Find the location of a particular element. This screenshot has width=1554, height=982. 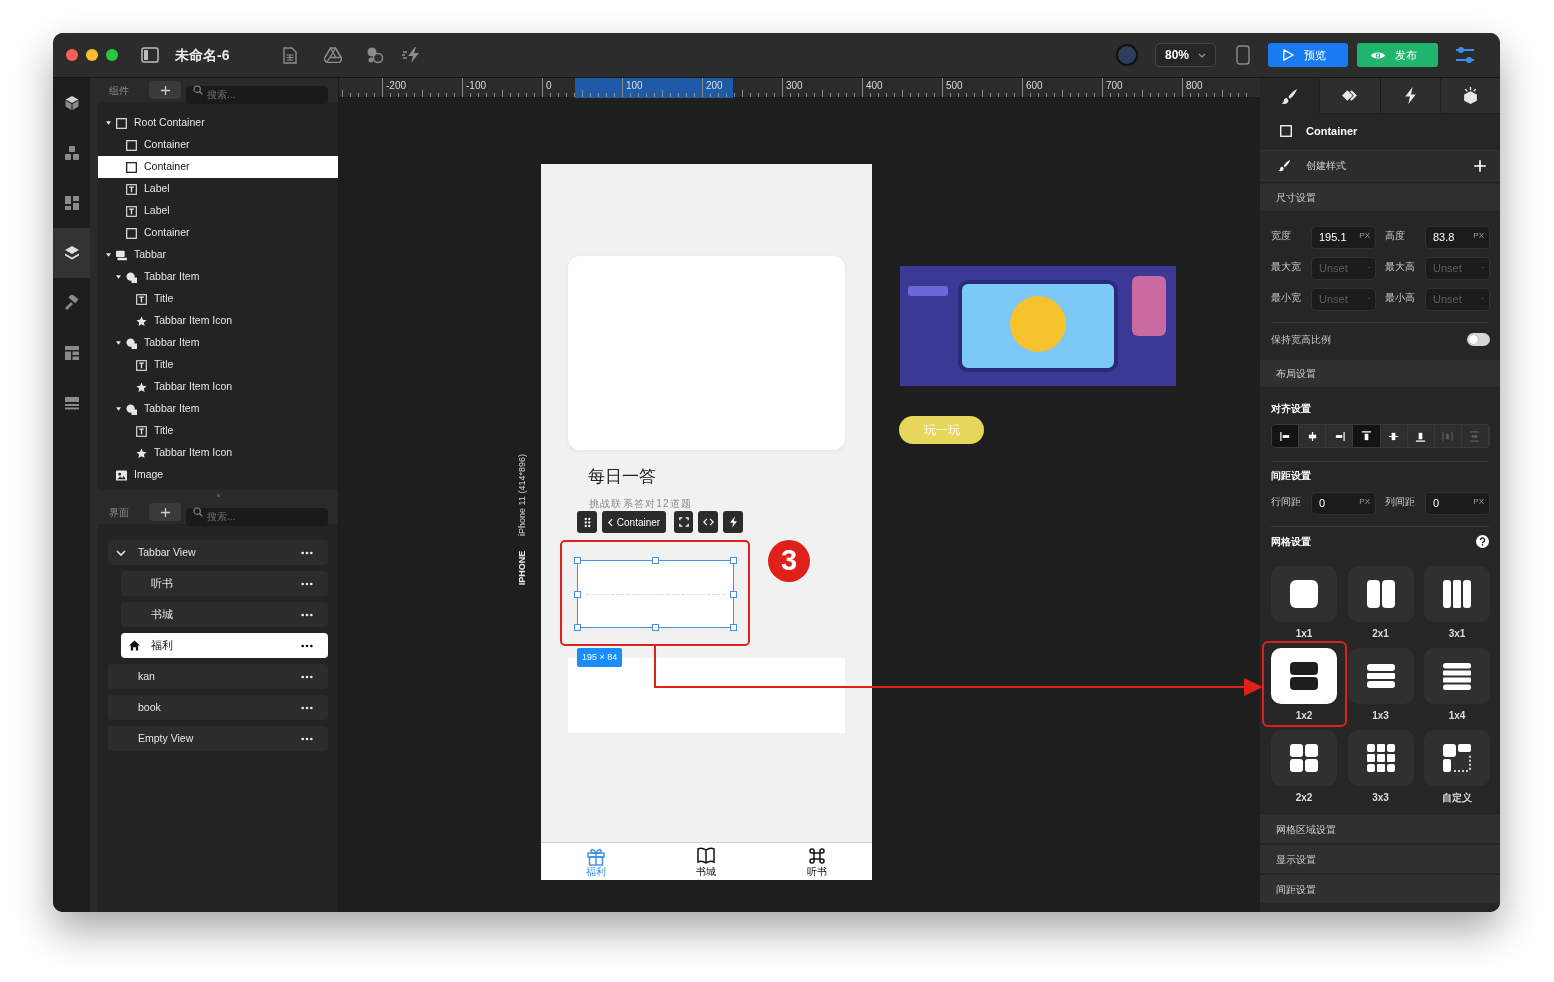

selected-container is located at coordinates (655, 594).